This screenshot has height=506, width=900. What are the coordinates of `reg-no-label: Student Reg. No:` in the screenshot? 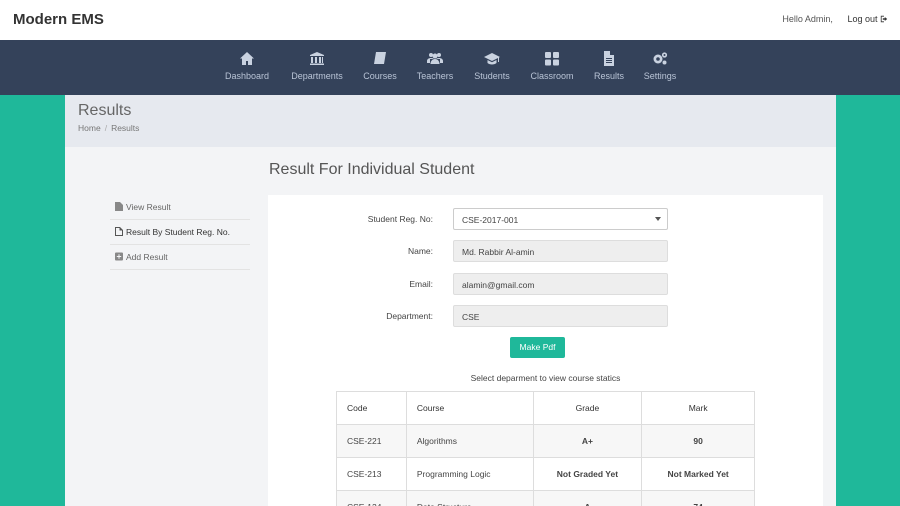 It's located at (400, 219).